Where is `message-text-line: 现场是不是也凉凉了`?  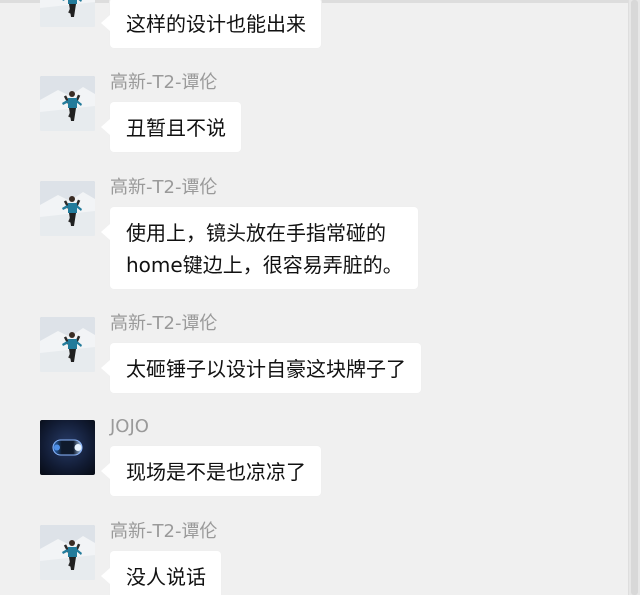 message-text-line: 现场是不是也凉凉了 is located at coordinates (216, 472).